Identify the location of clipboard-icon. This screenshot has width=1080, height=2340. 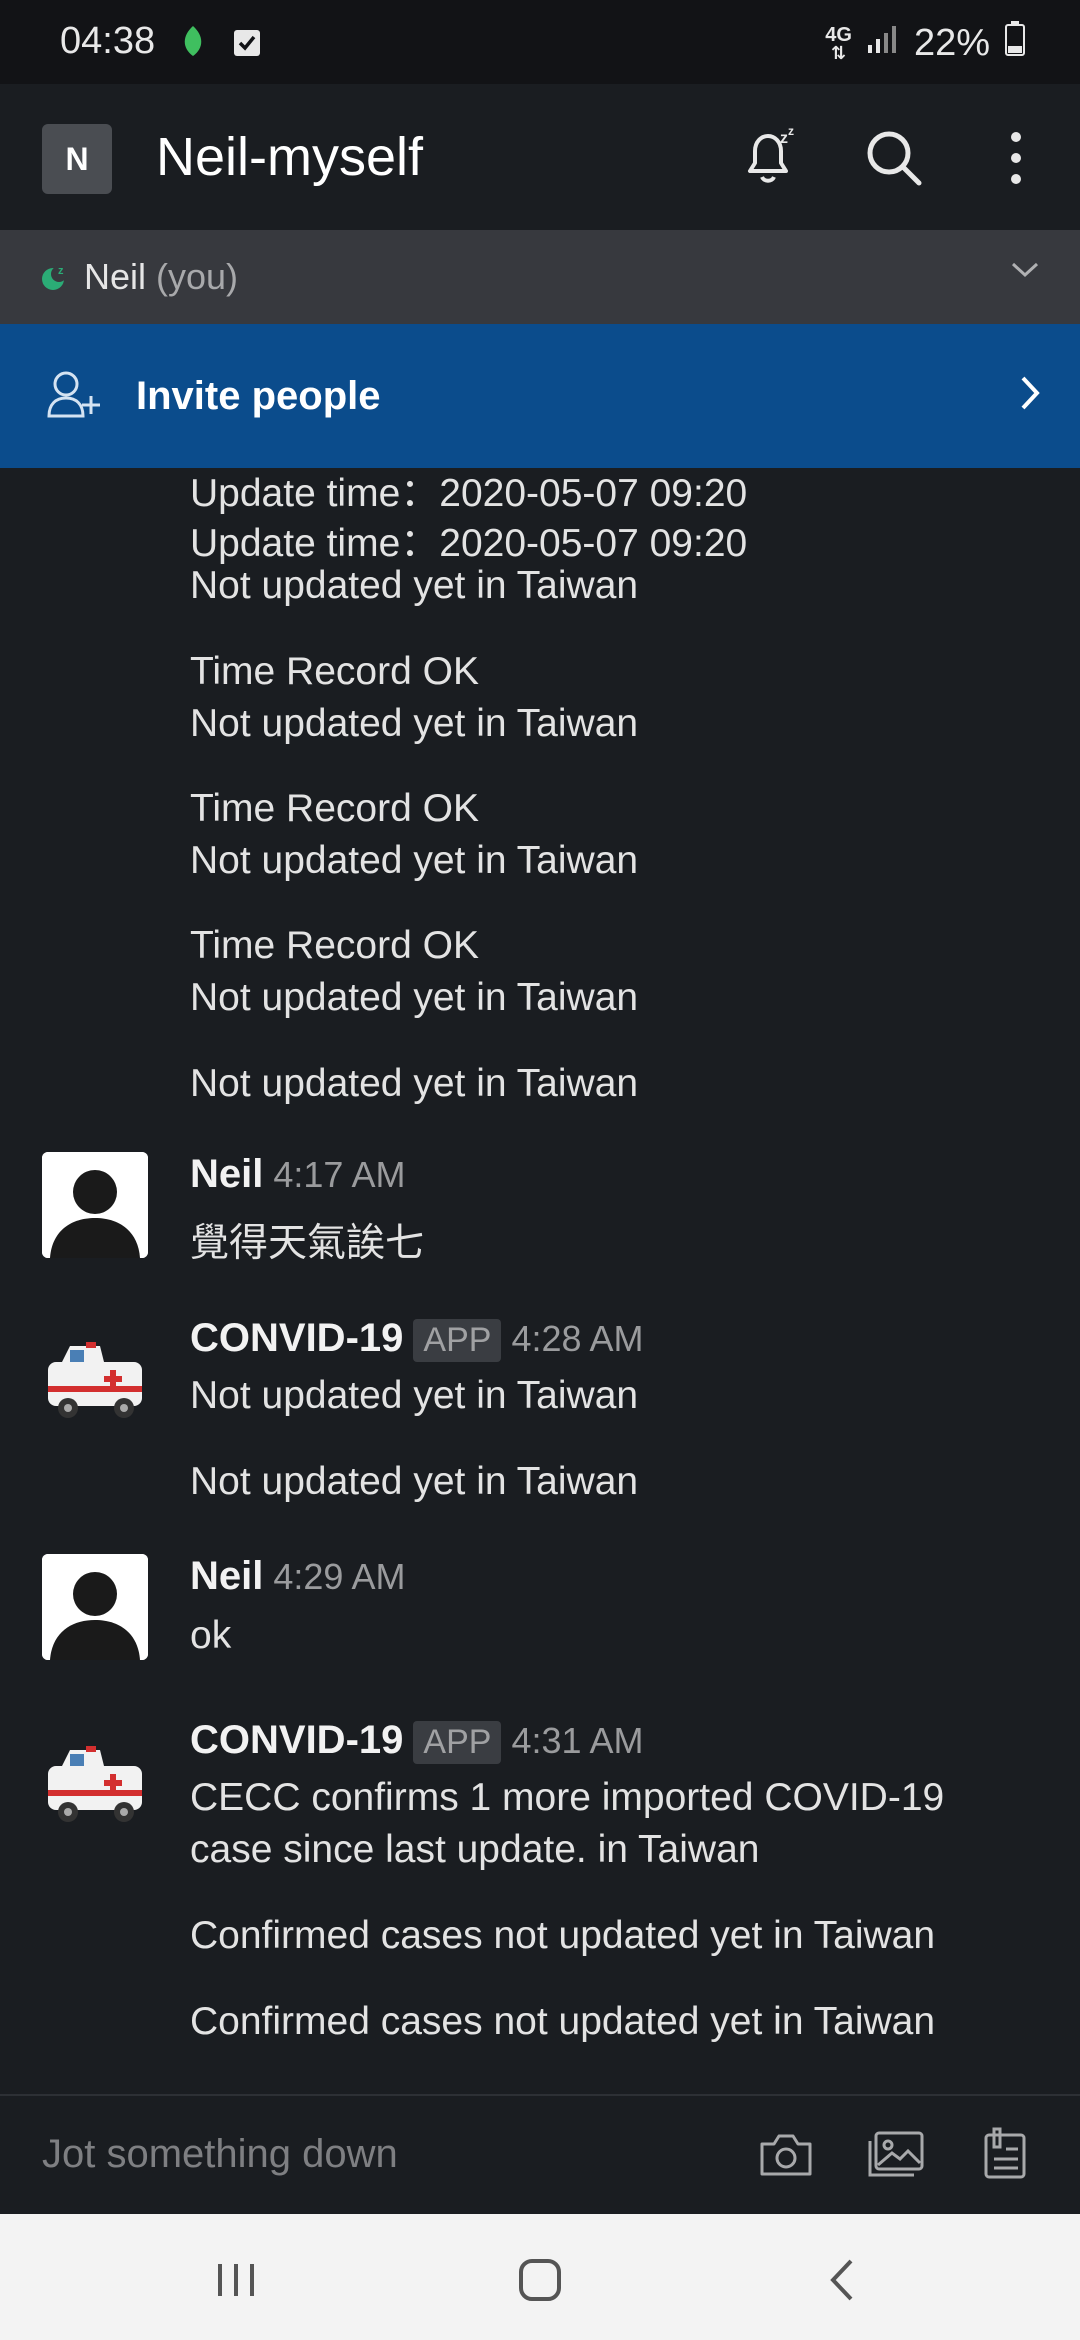
(1004, 2154).